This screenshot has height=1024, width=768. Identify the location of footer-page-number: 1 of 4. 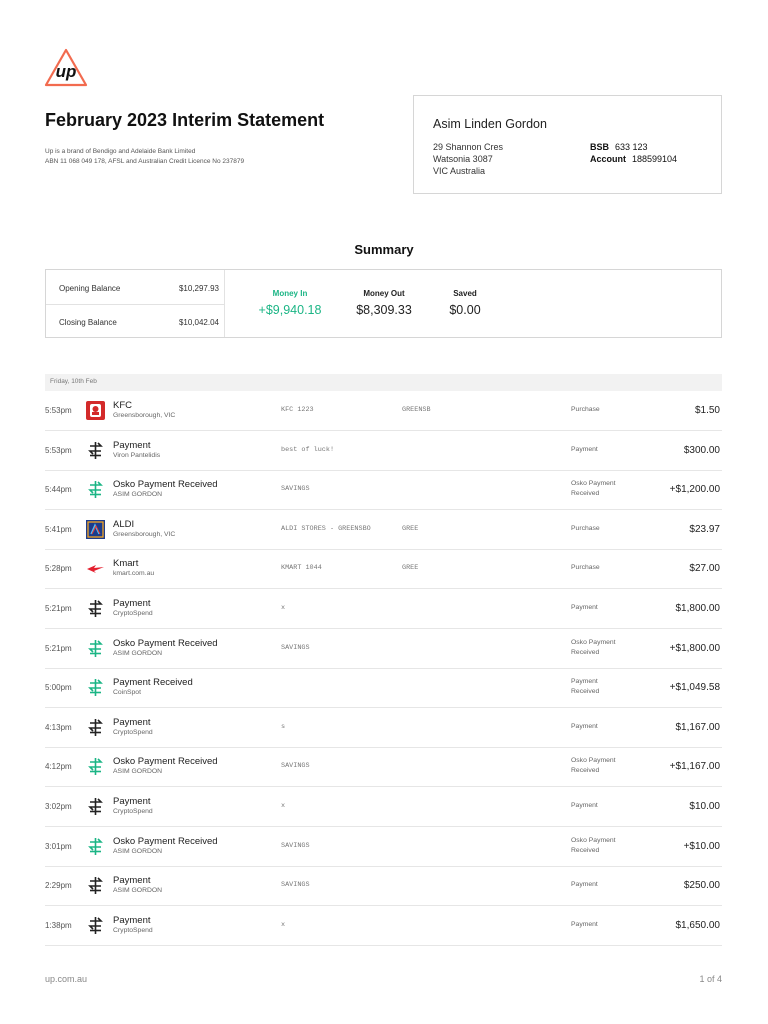
(710, 979).